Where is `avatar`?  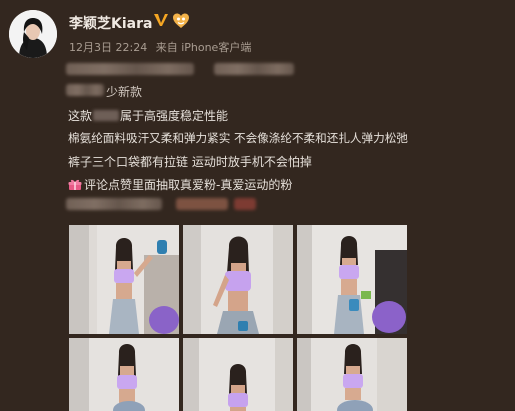 avatar is located at coordinates (33, 34).